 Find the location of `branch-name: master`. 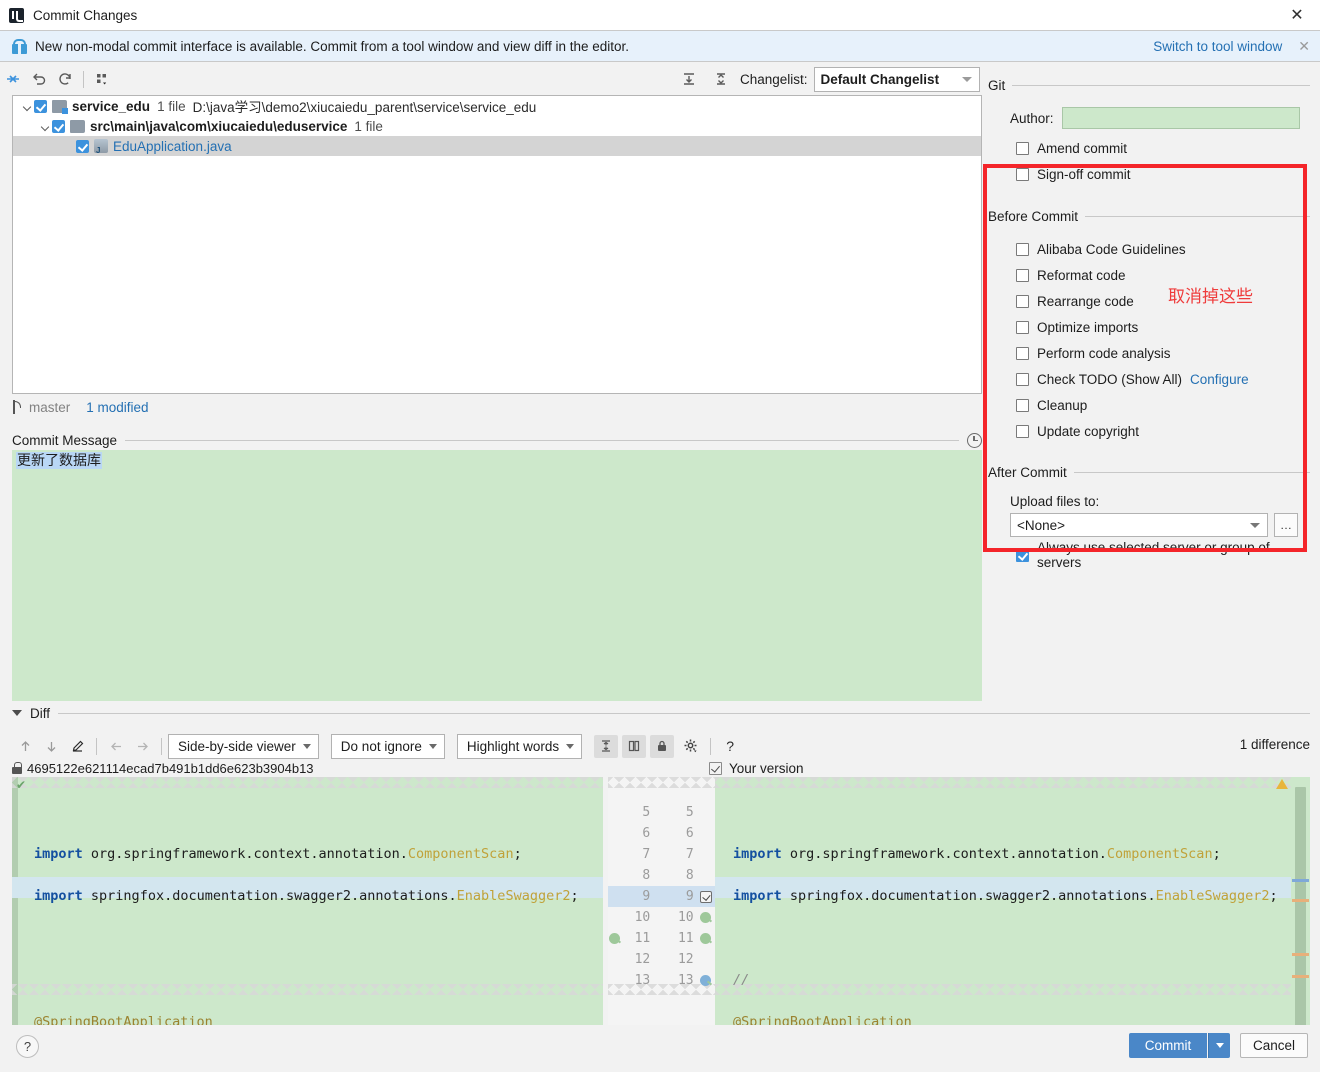

branch-name: master is located at coordinates (50, 407).